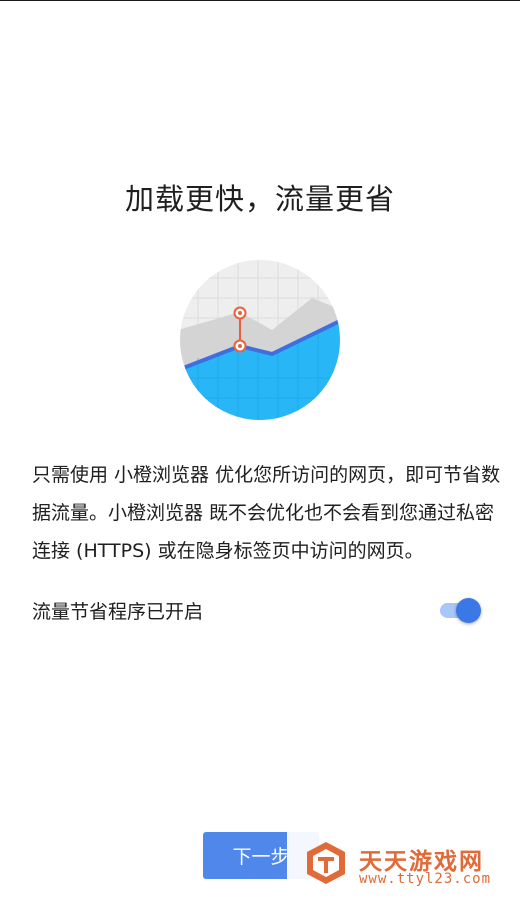  I want to click on top-divider, so click(260, 0).